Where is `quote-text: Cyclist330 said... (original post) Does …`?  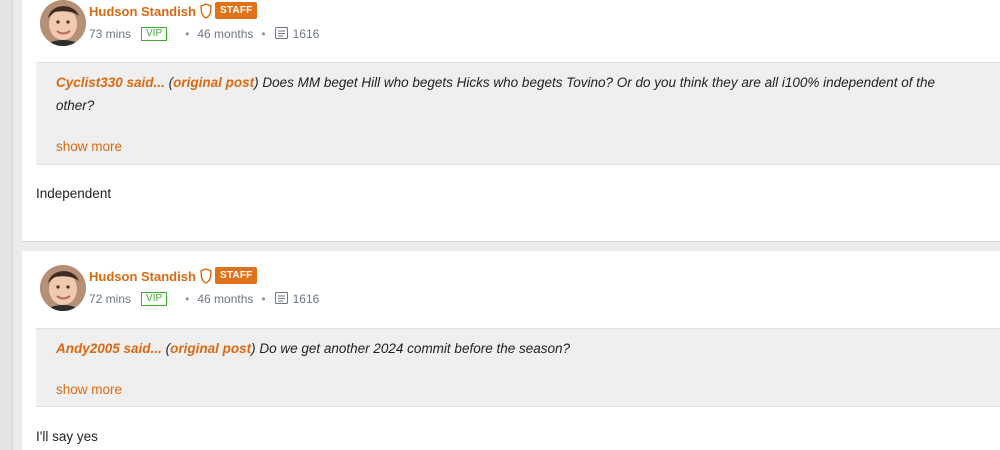
quote-text: Cyclist330 said... (original post) Does … is located at coordinates (516, 94).